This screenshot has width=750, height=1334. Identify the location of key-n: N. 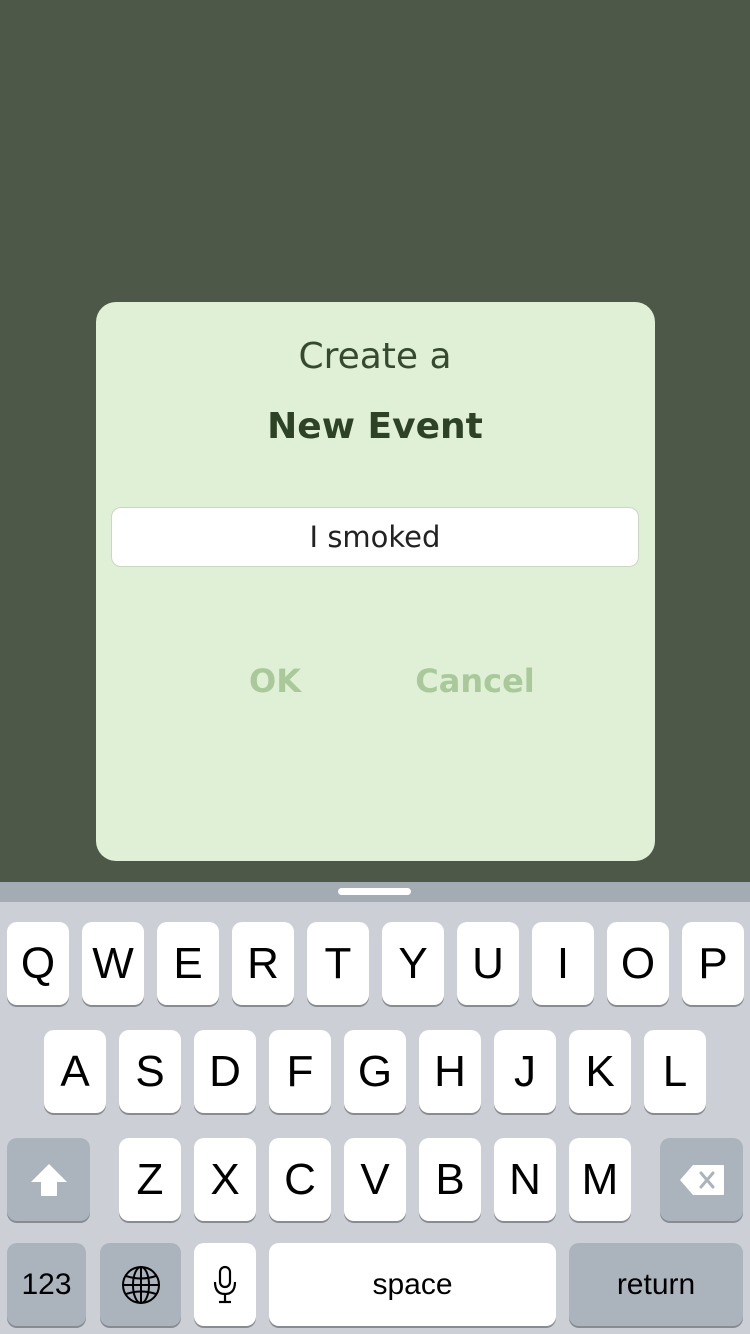
(525, 1179).